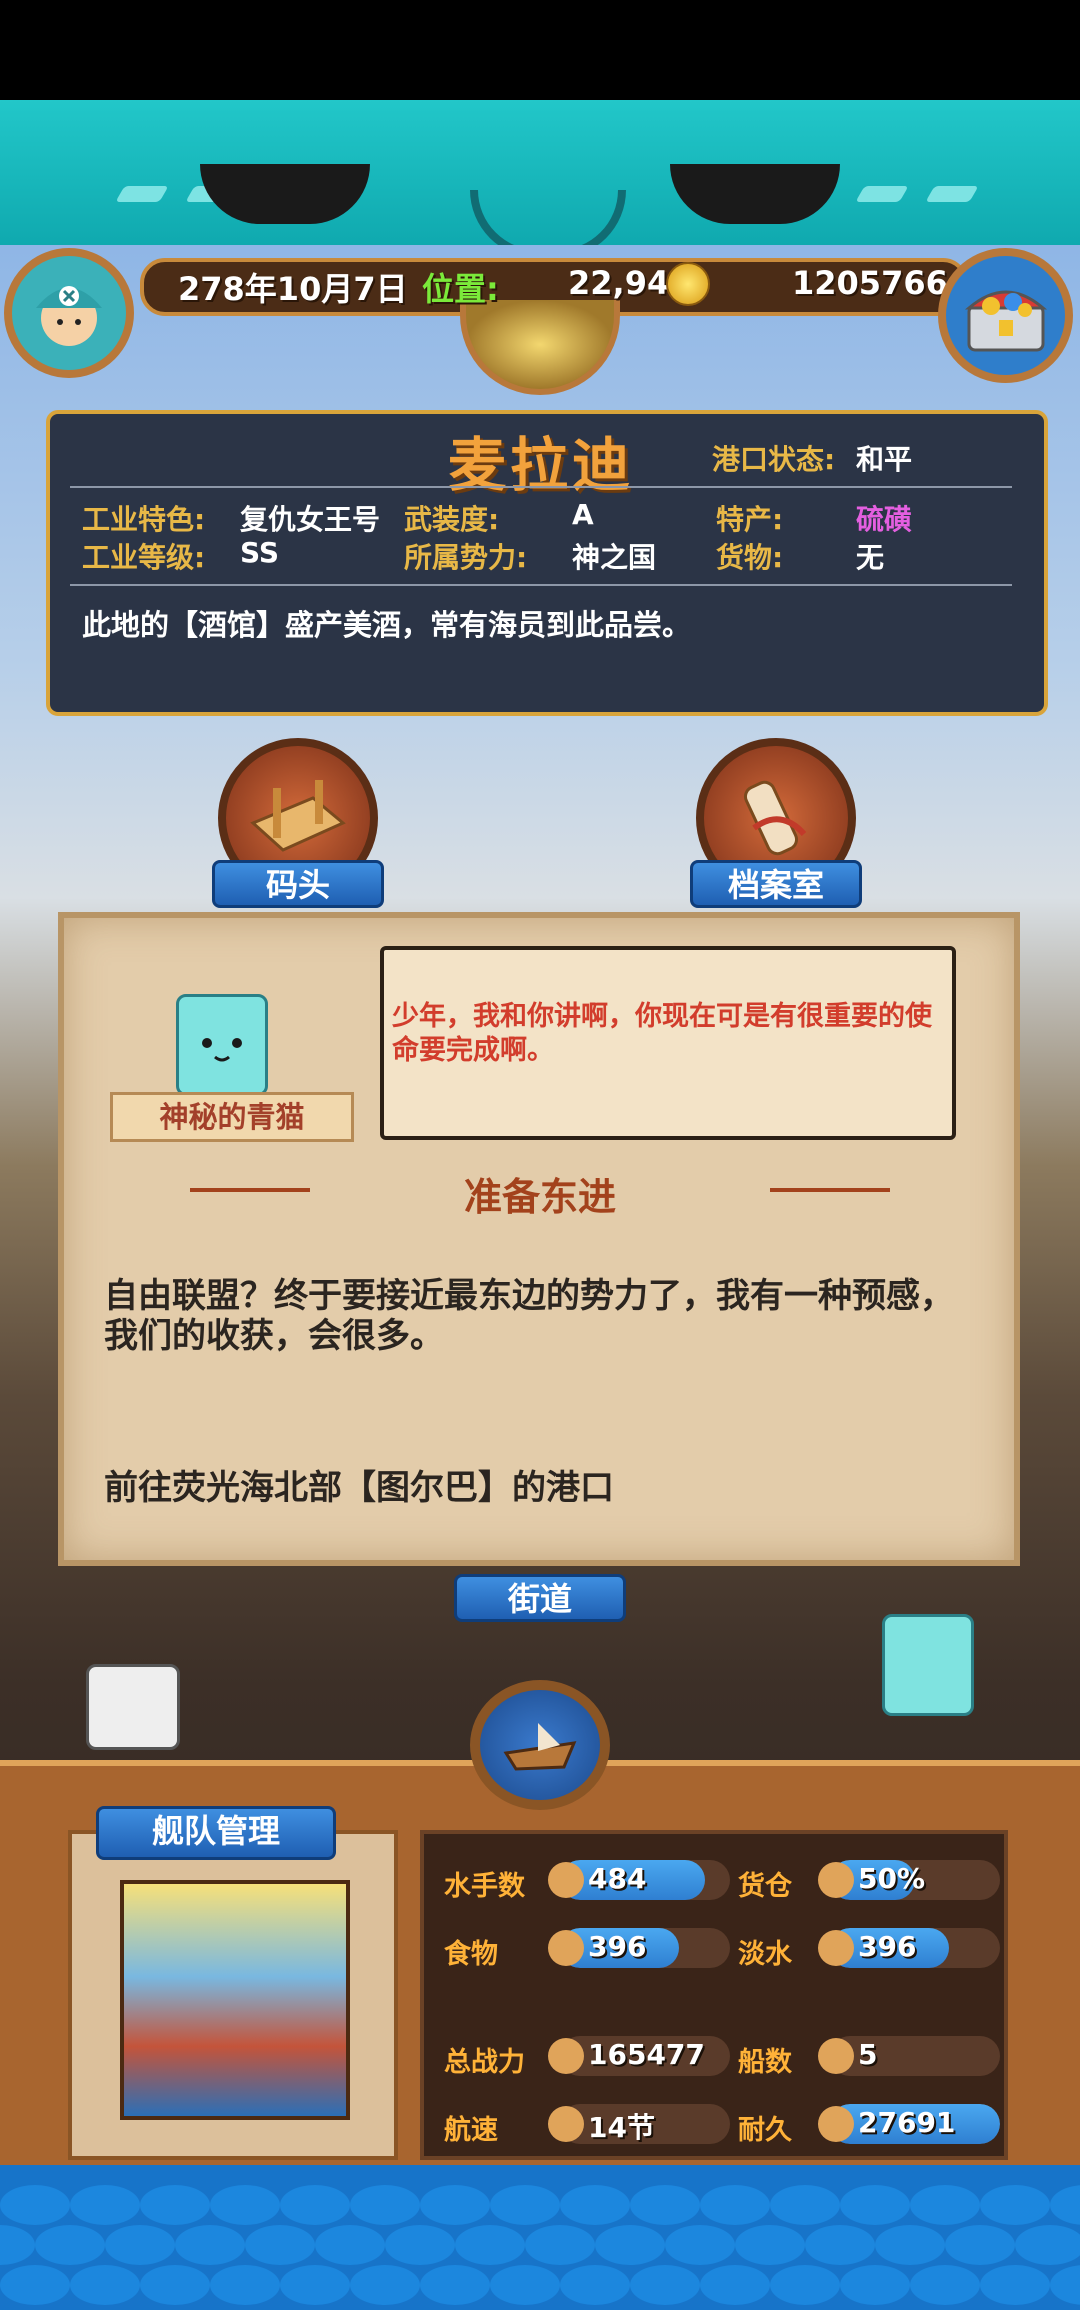 The height and width of the screenshot is (2310, 1080). I want to click on fleet-management-title: 舰队管理, so click(216, 1833).